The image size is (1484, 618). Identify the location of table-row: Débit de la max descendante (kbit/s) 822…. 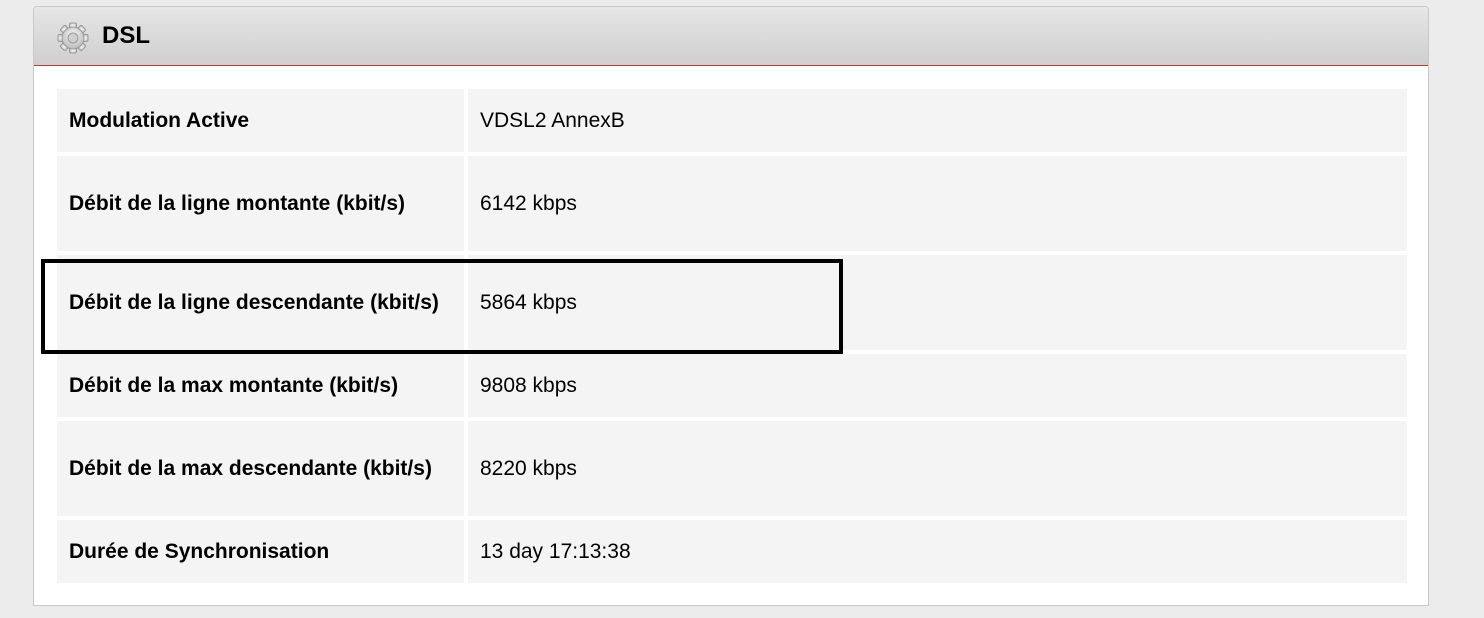
(732, 468).